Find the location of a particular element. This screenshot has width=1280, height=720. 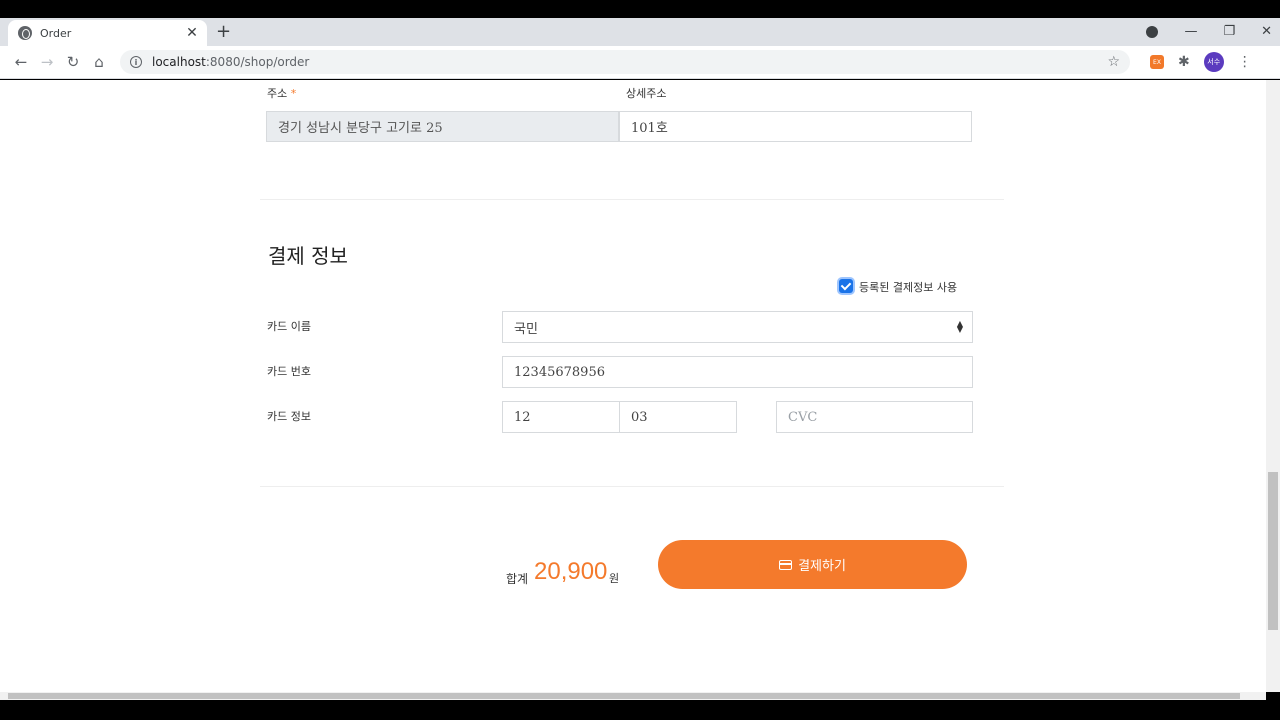

detail-address-field: 101호 is located at coordinates (795, 126).